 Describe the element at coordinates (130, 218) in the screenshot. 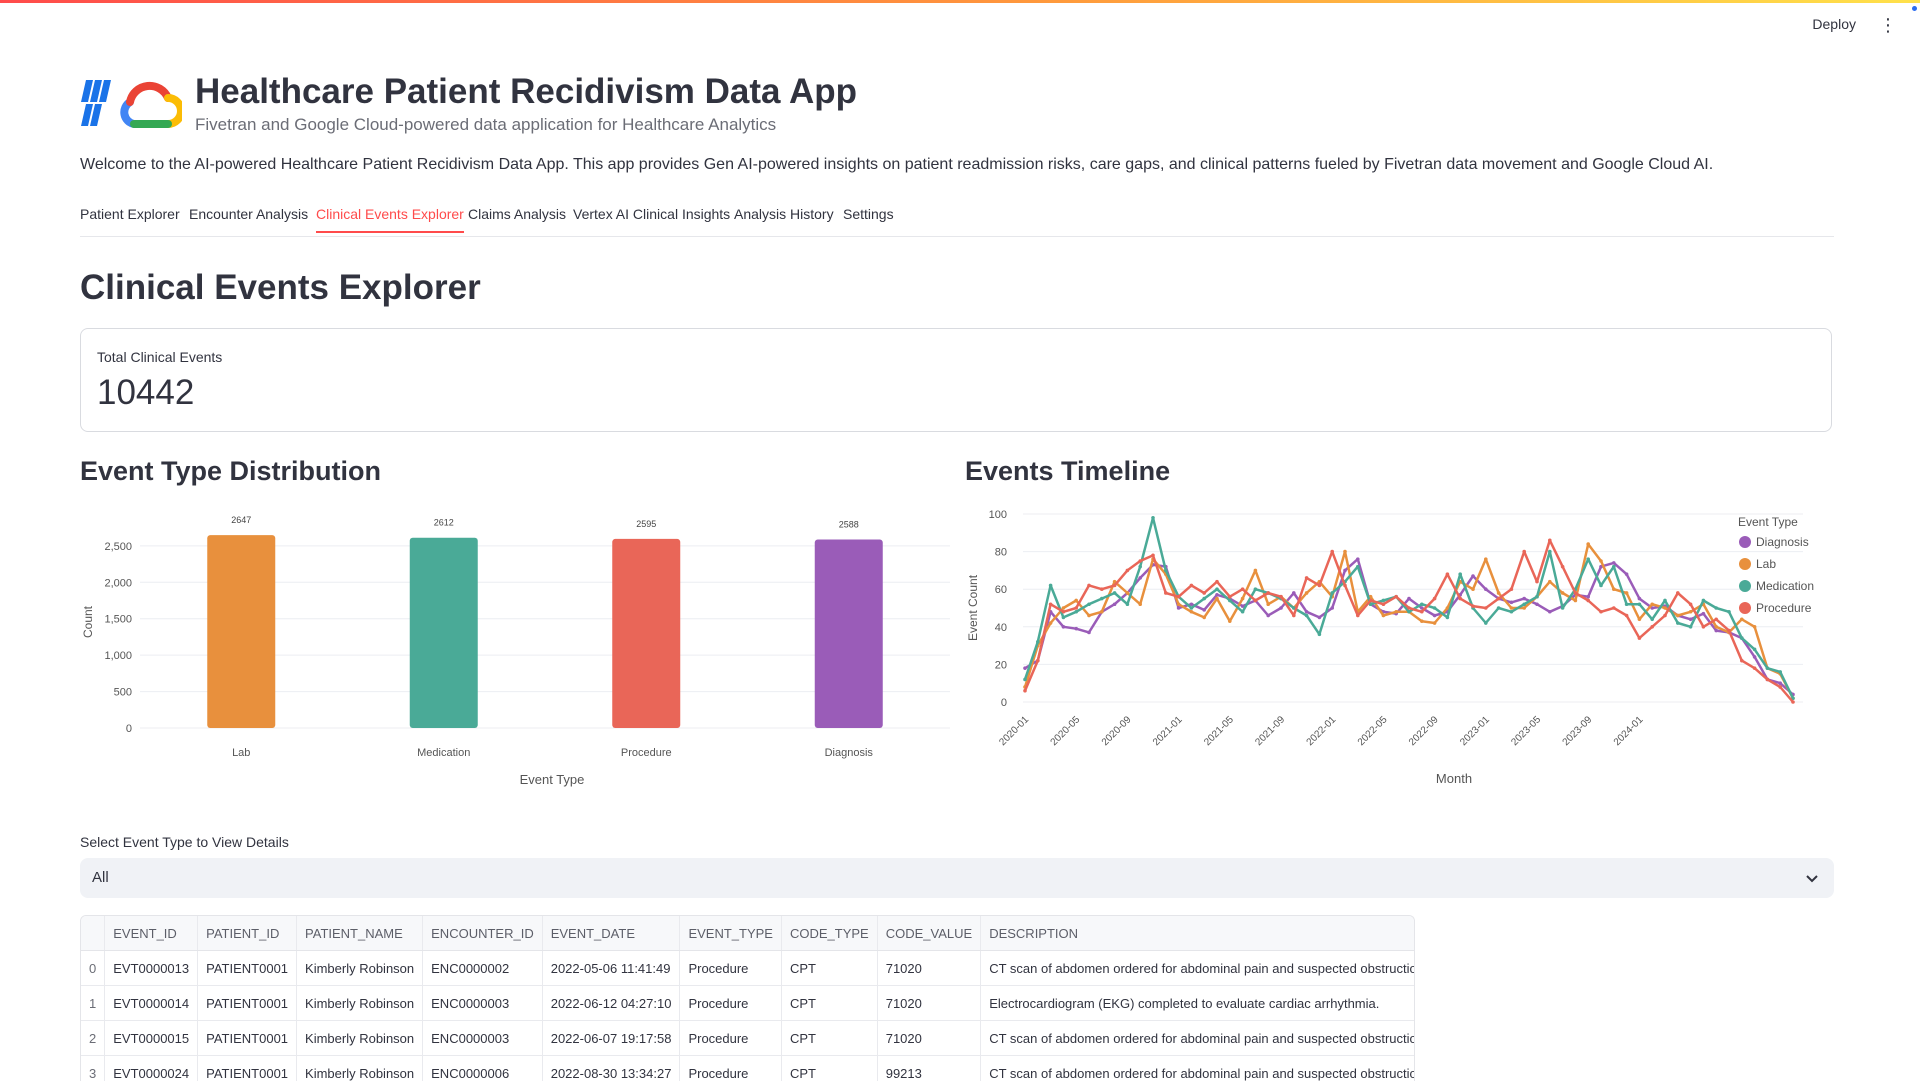

I see `tab-patient-explorer: Patient Explorer` at that location.